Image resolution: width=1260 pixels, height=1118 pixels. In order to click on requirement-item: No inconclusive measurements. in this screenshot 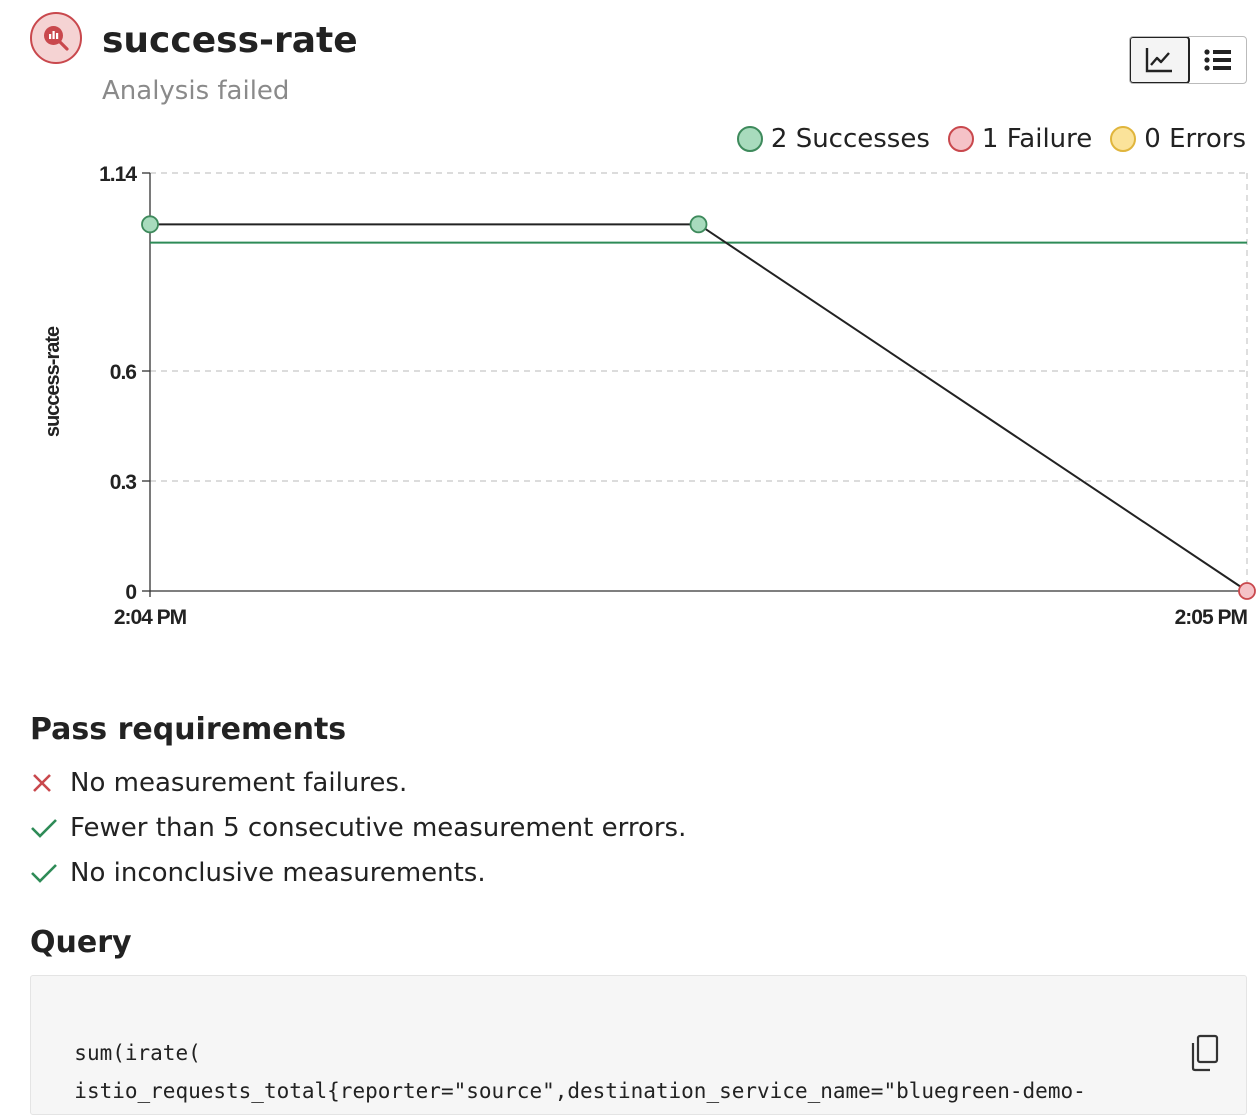, I will do `click(358, 872)`.